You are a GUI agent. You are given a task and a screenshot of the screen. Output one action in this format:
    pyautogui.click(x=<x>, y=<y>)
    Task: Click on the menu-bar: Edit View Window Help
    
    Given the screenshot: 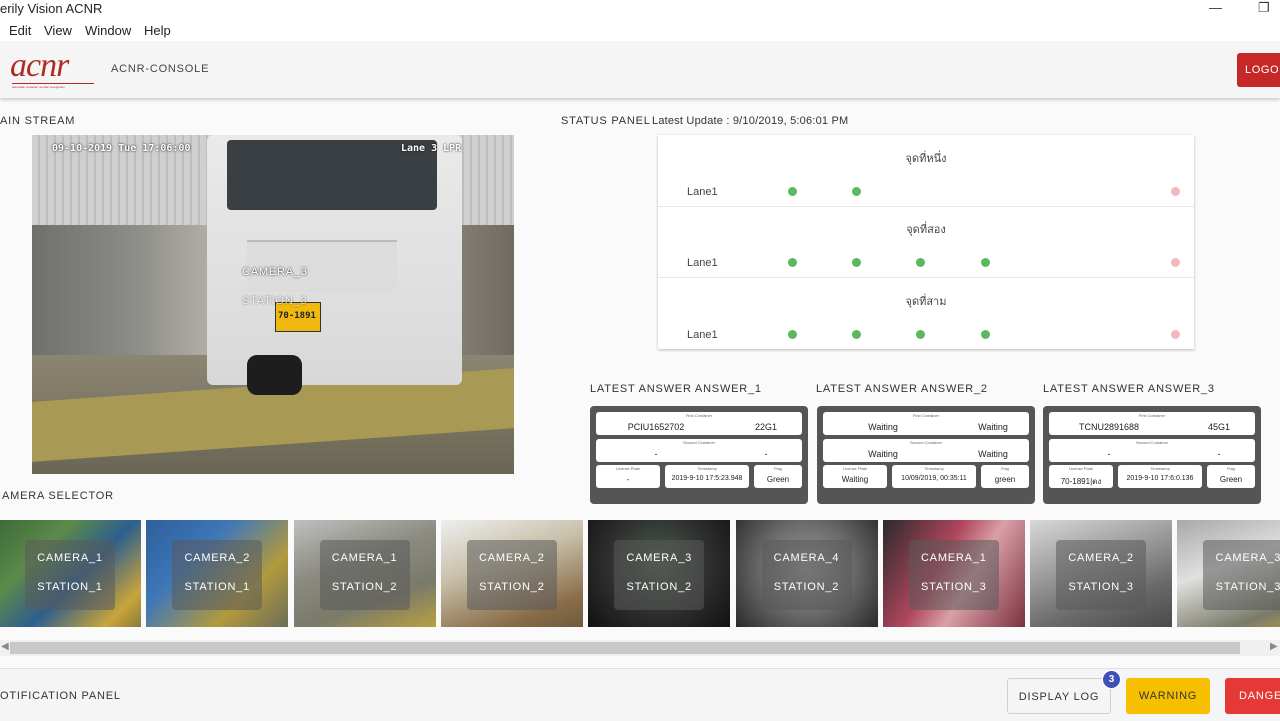 What is the action you would take?
    pyautogui.click(x=640, y=30)
    